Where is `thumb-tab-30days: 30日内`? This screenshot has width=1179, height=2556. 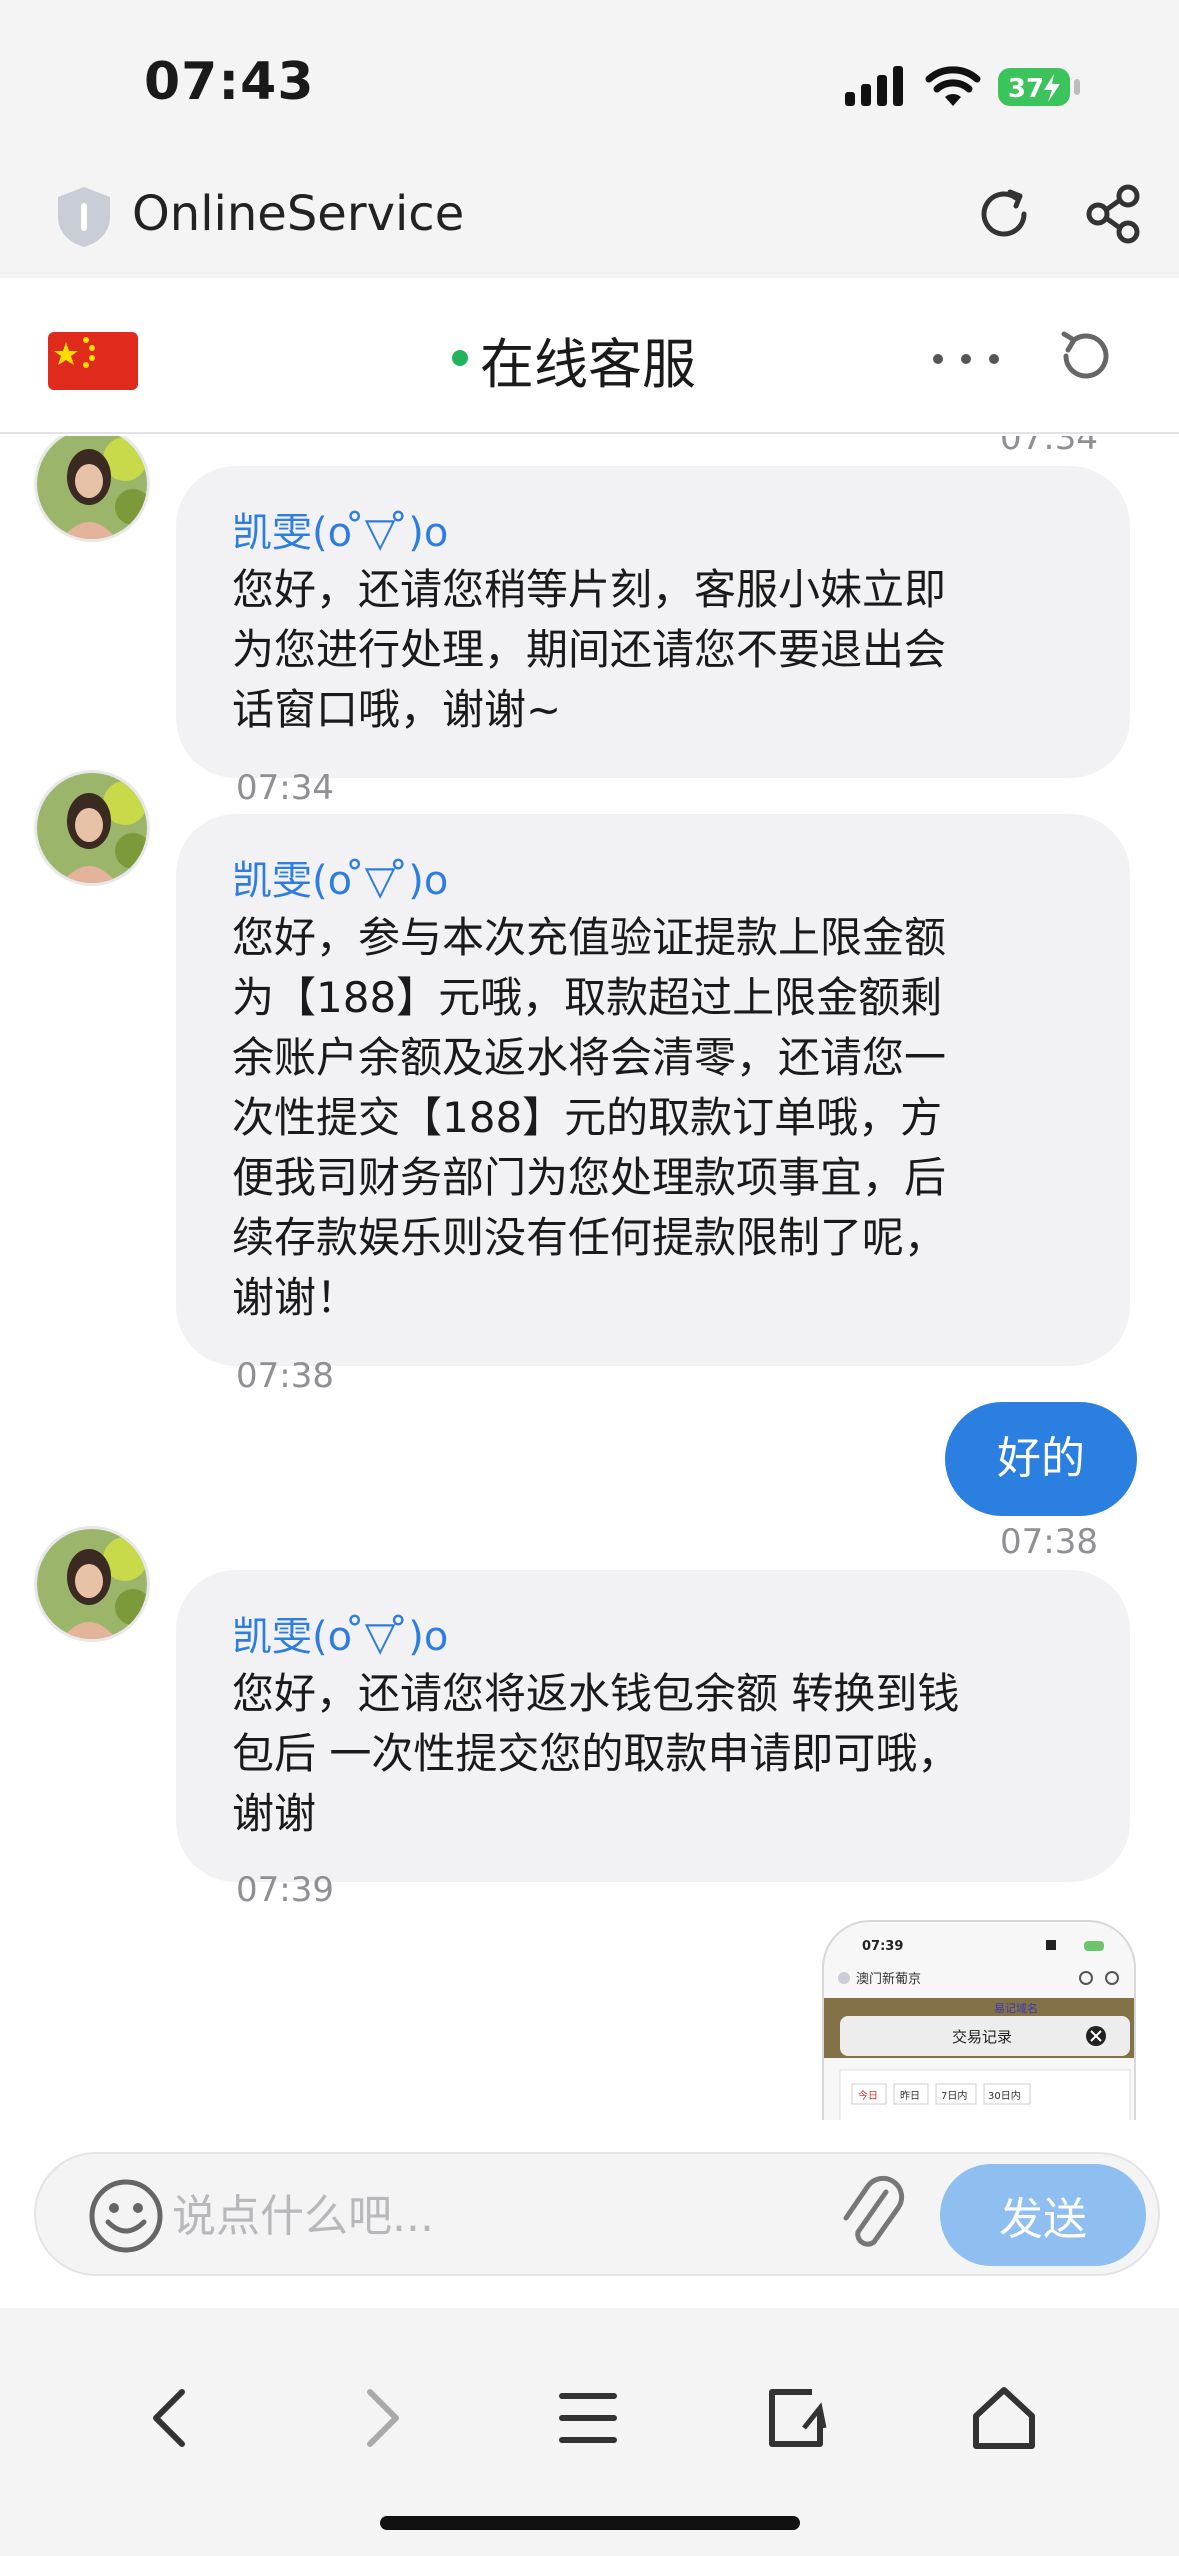 thumb-tab-30days: 30日内 is located at coordinates (1004, 2095).